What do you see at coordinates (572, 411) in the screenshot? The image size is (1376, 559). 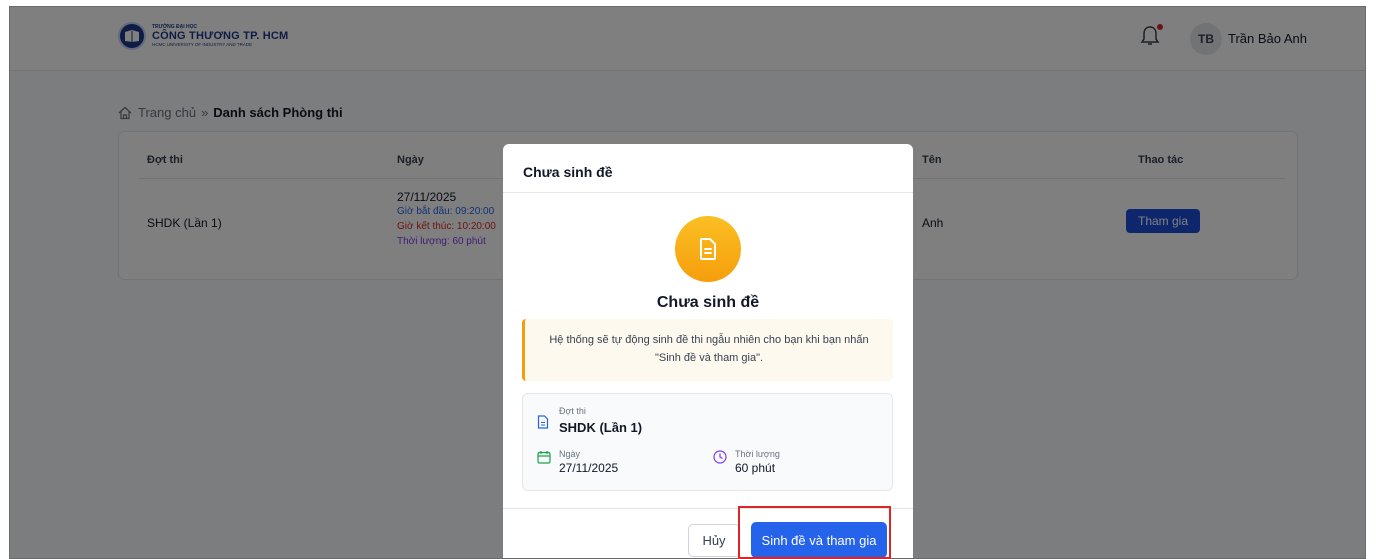 I see `exam-round-label: Đợt thi` at bounding box center [572, 411].